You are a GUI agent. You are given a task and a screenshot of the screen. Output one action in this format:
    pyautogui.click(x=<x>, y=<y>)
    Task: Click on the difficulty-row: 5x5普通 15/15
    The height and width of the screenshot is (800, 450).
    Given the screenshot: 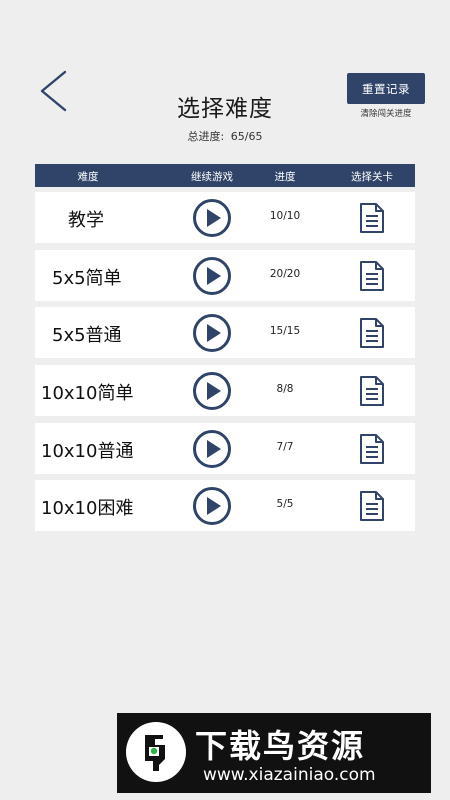 What is the action you would take?
    pyautogui.click(x=225, y=332)
    